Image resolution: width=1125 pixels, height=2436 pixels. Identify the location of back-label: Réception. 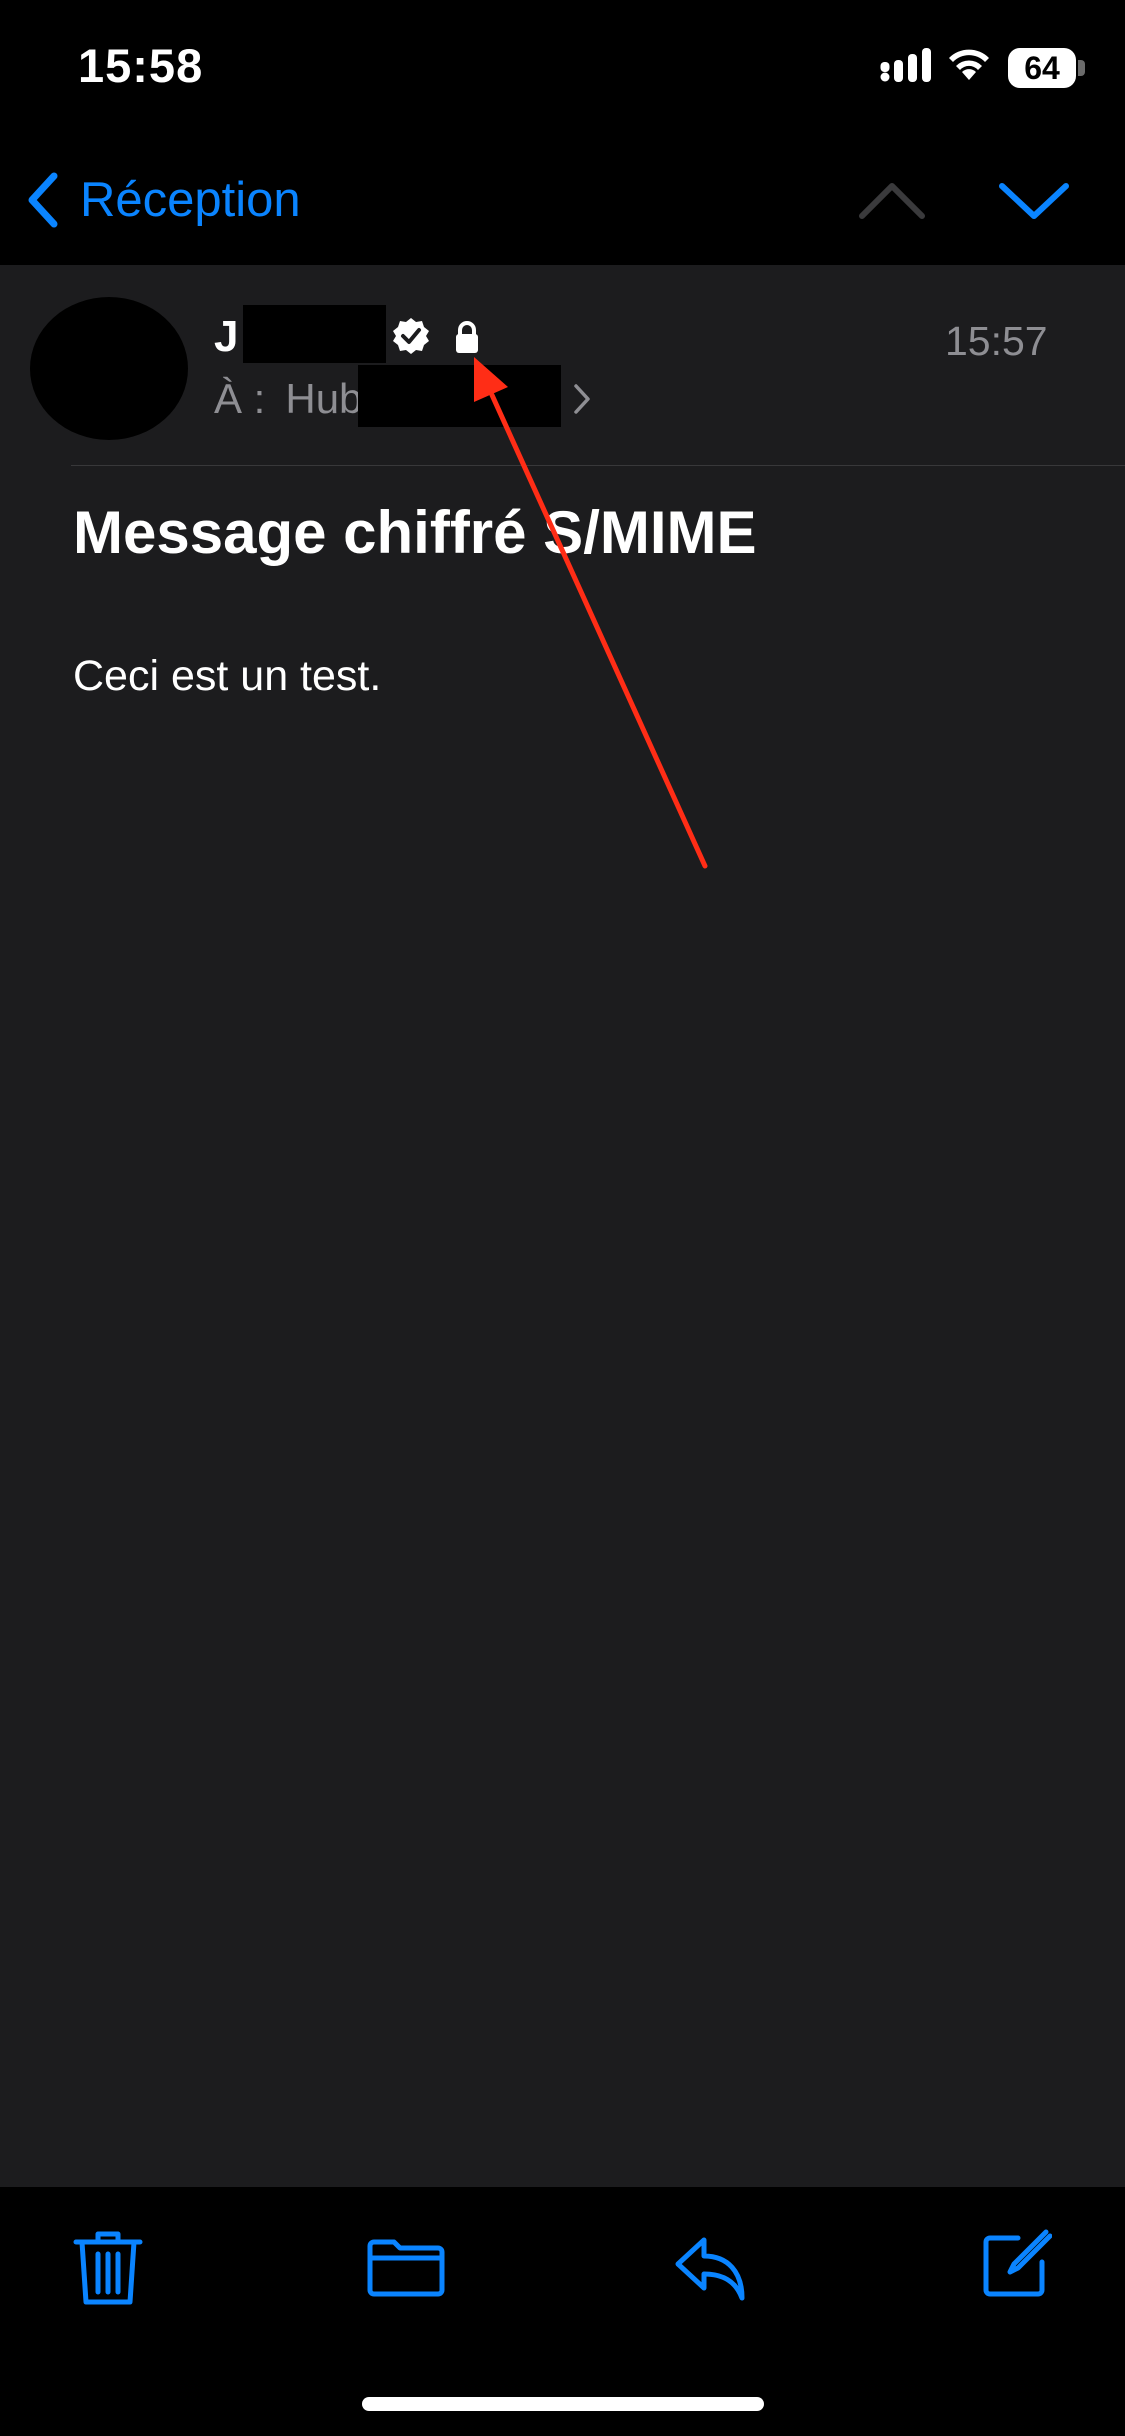
(190, 200).